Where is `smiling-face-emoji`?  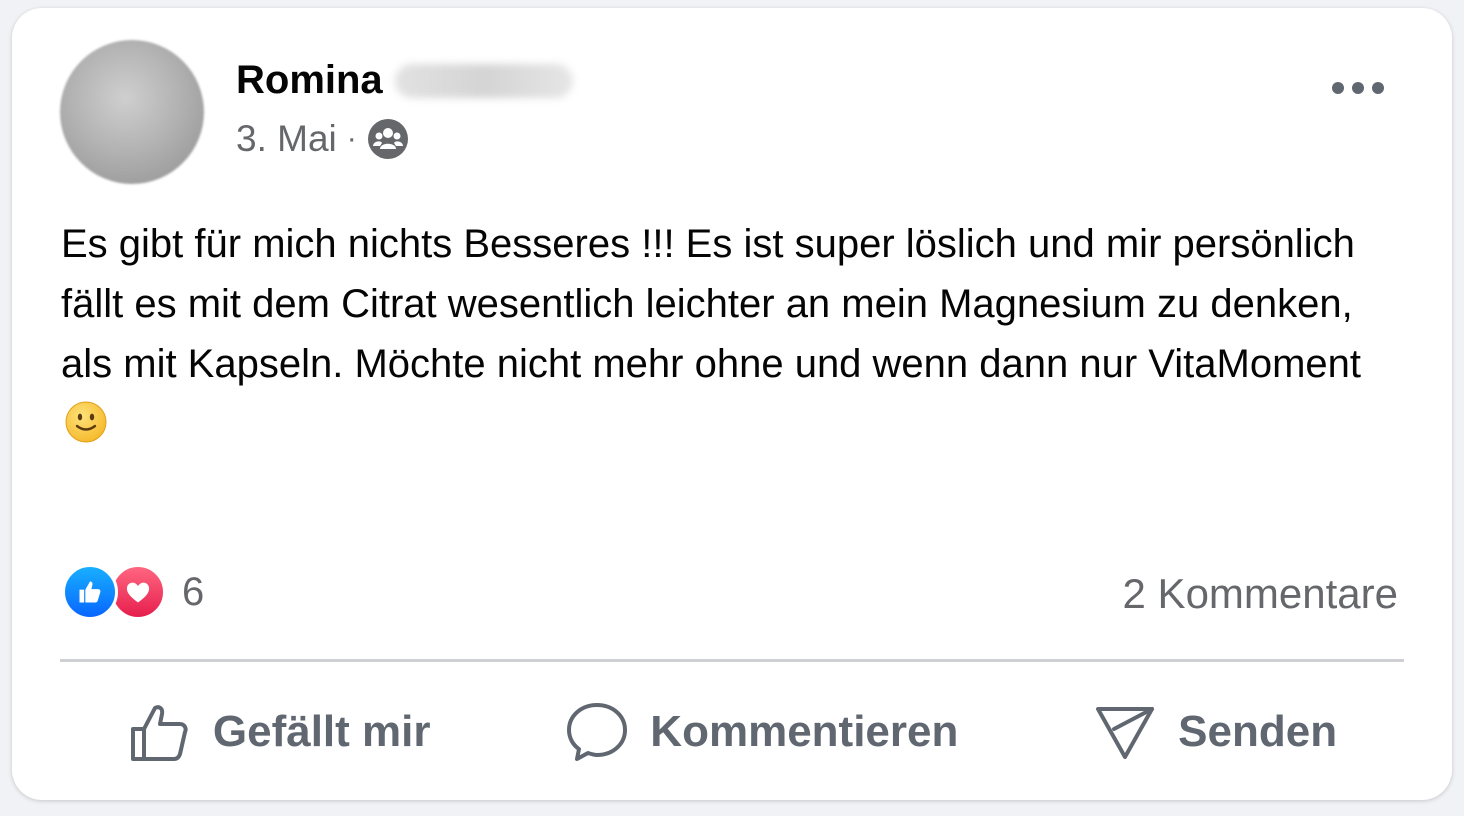
smiling-face-emoji is located at coordinates (86, 421).